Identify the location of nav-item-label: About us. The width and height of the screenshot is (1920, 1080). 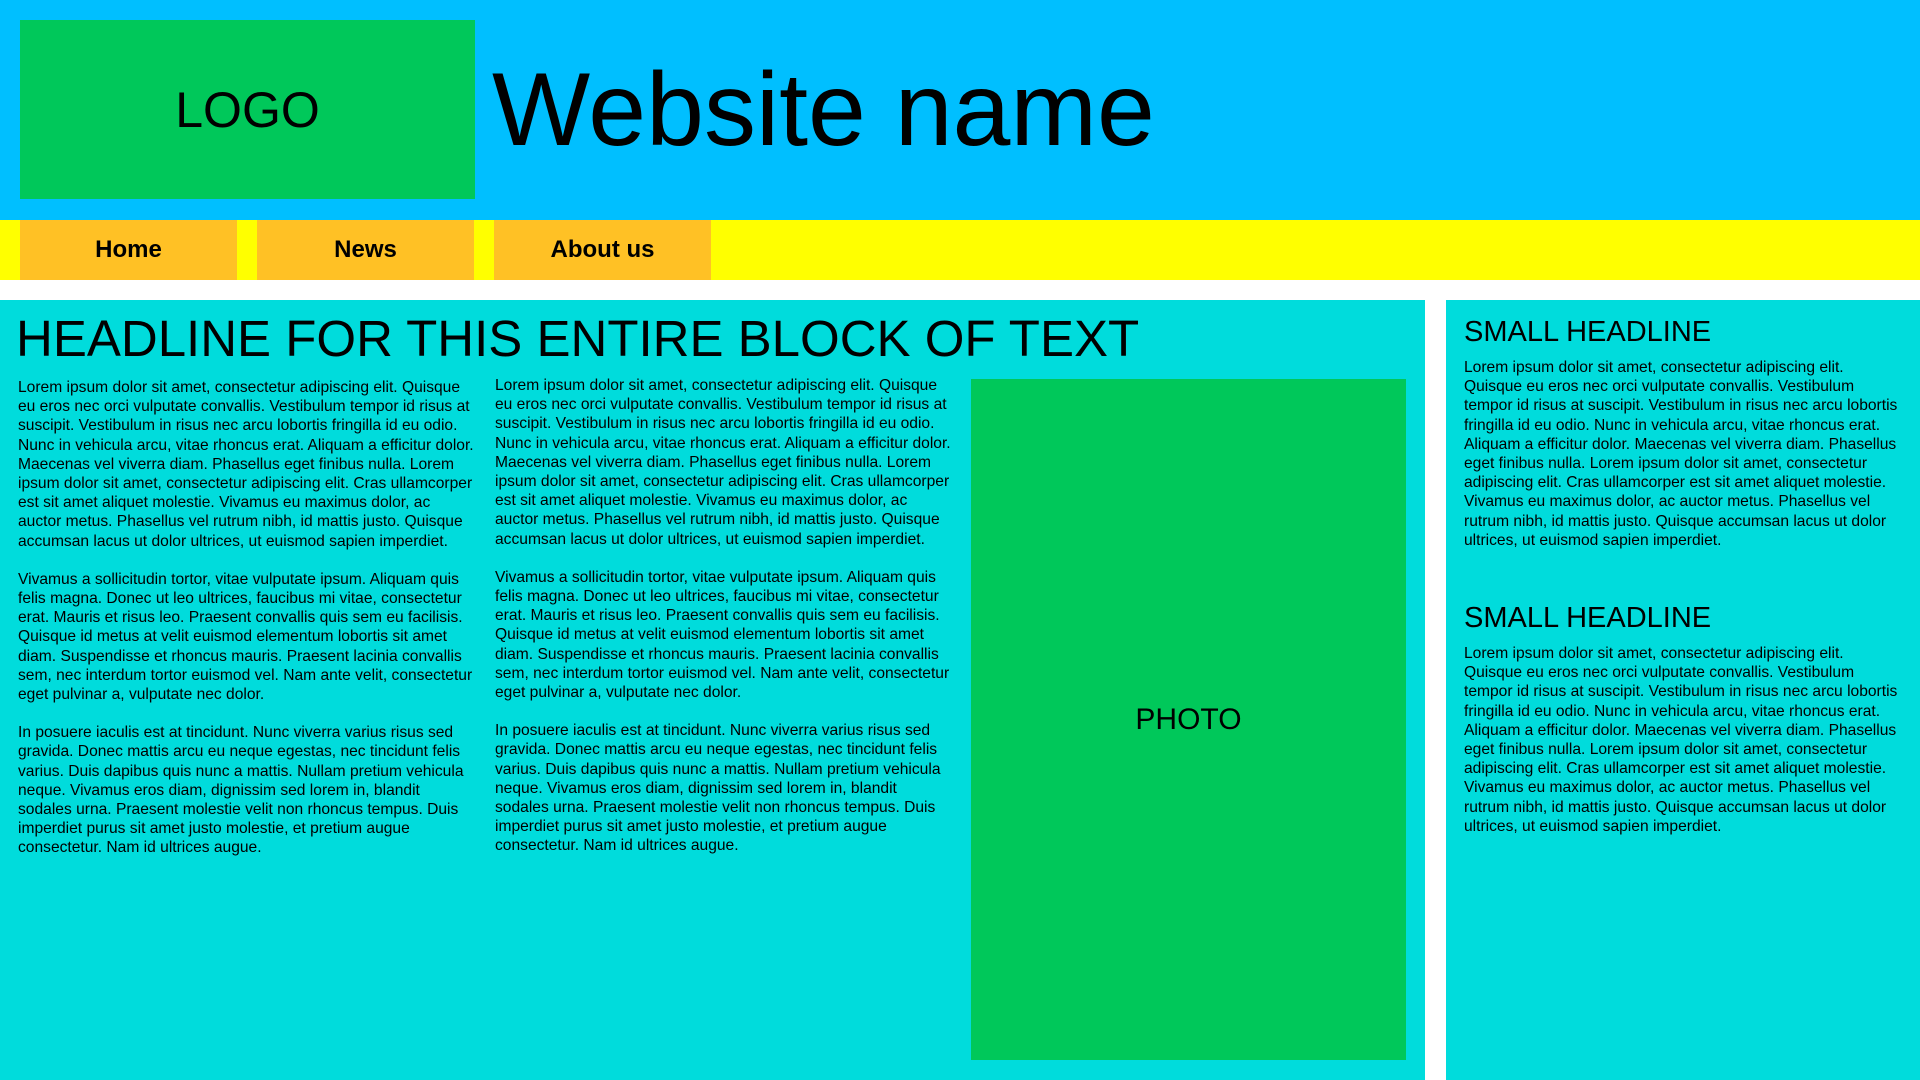
(602, 249).